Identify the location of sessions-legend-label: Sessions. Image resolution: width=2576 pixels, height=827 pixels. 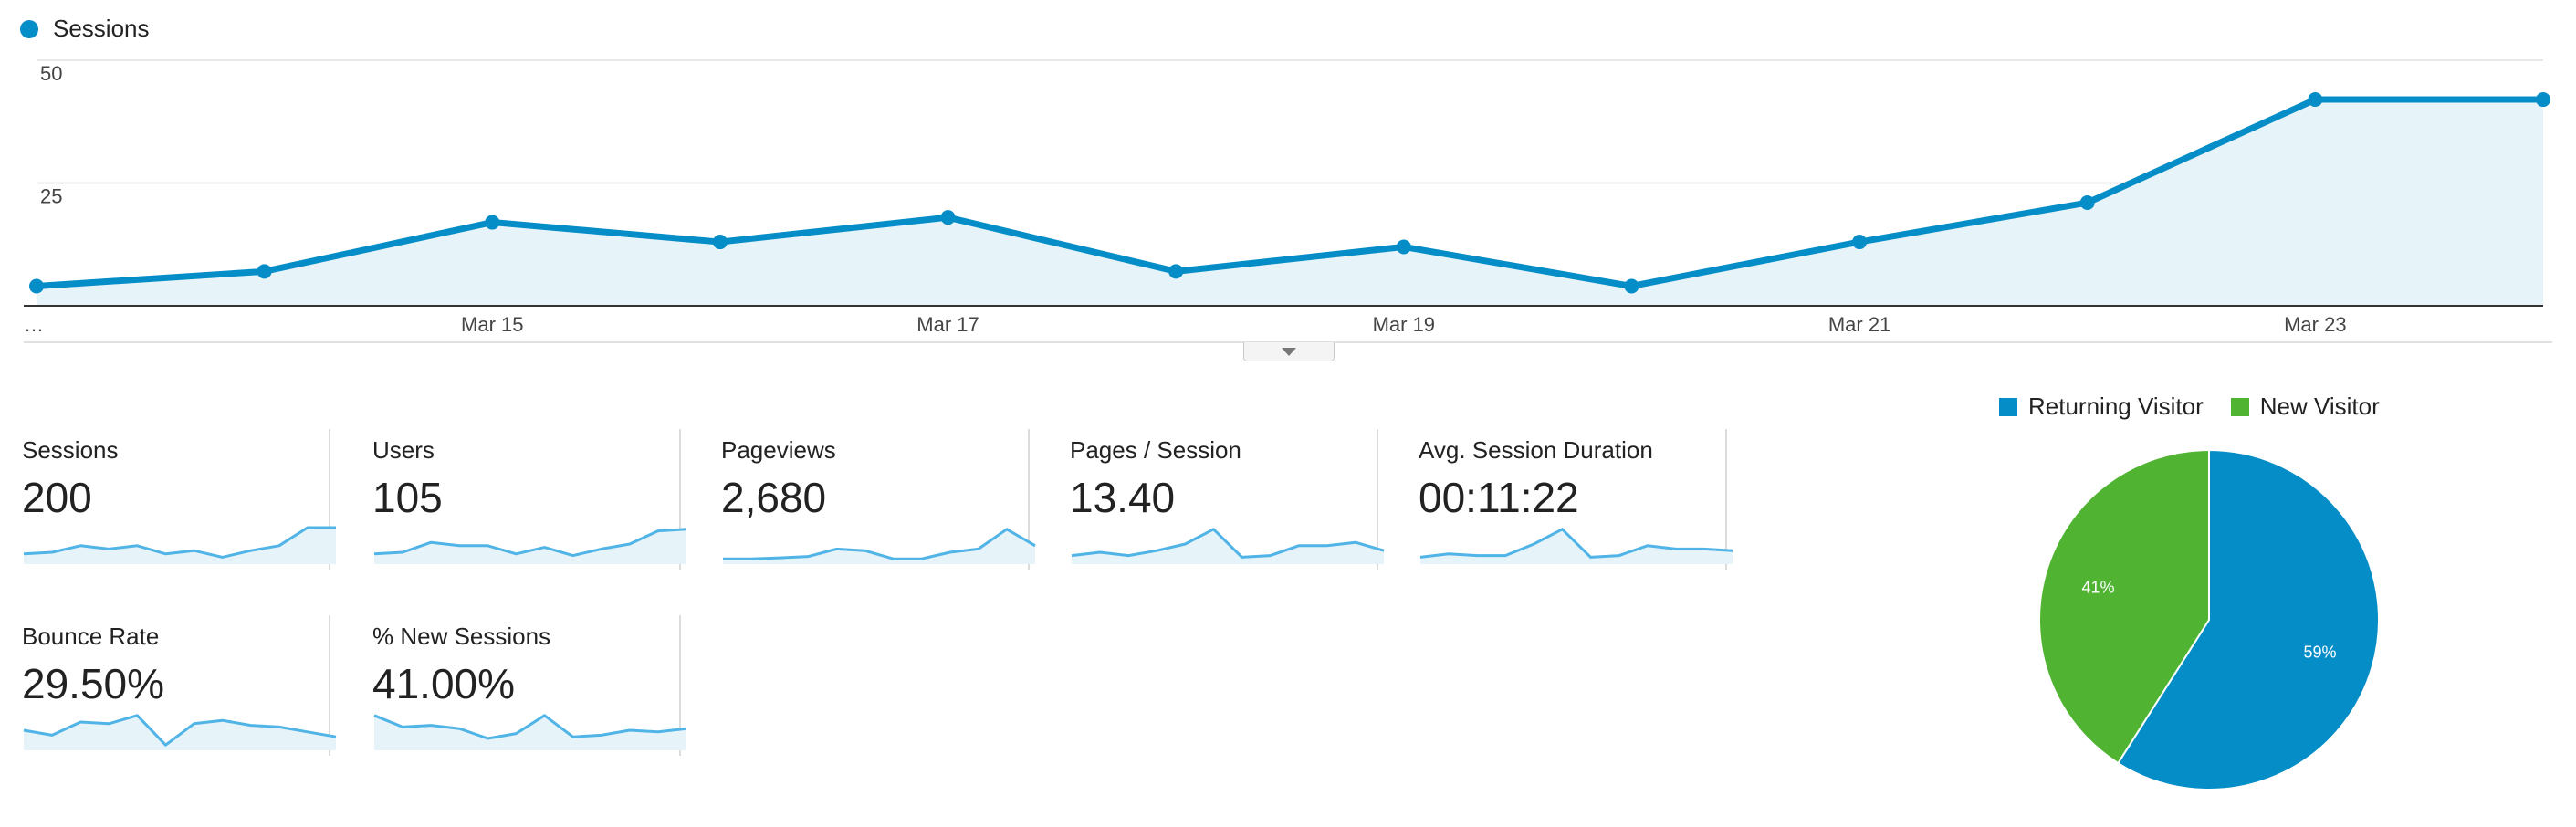
(102, 28).